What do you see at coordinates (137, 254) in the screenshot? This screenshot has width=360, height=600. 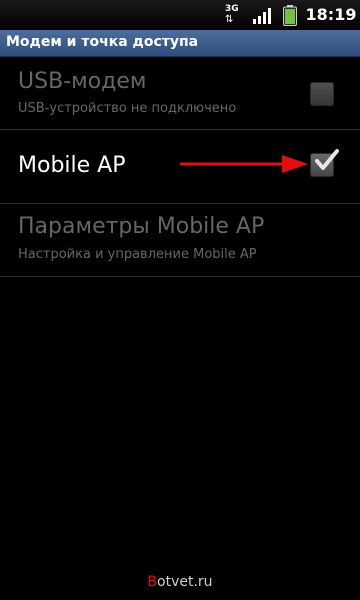 I see `pref-mobile-ap-settings-summary: Настройка и управление Mobile AP` at bounding box center [137, 254].